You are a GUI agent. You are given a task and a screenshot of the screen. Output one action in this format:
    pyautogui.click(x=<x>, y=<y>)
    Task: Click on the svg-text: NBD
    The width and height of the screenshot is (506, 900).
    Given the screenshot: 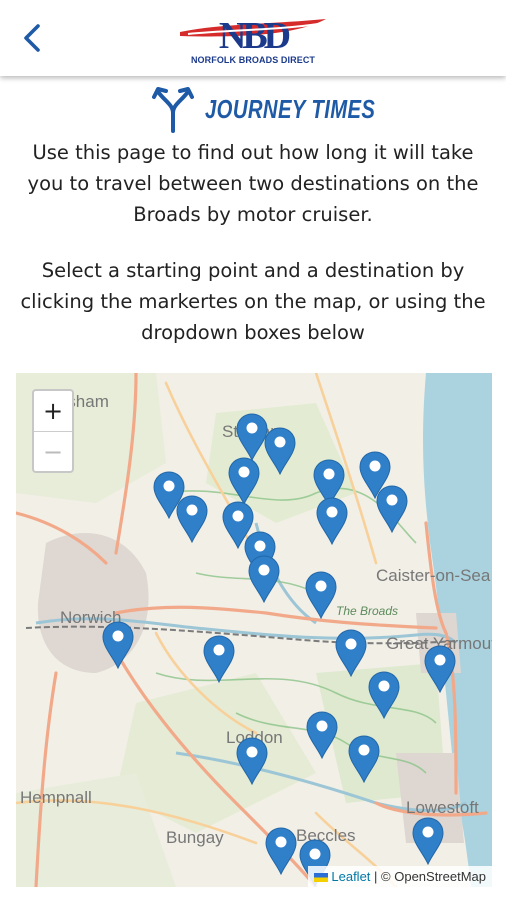 What is the action you would take?
    pyautogui.click(x=254, y=35)
    